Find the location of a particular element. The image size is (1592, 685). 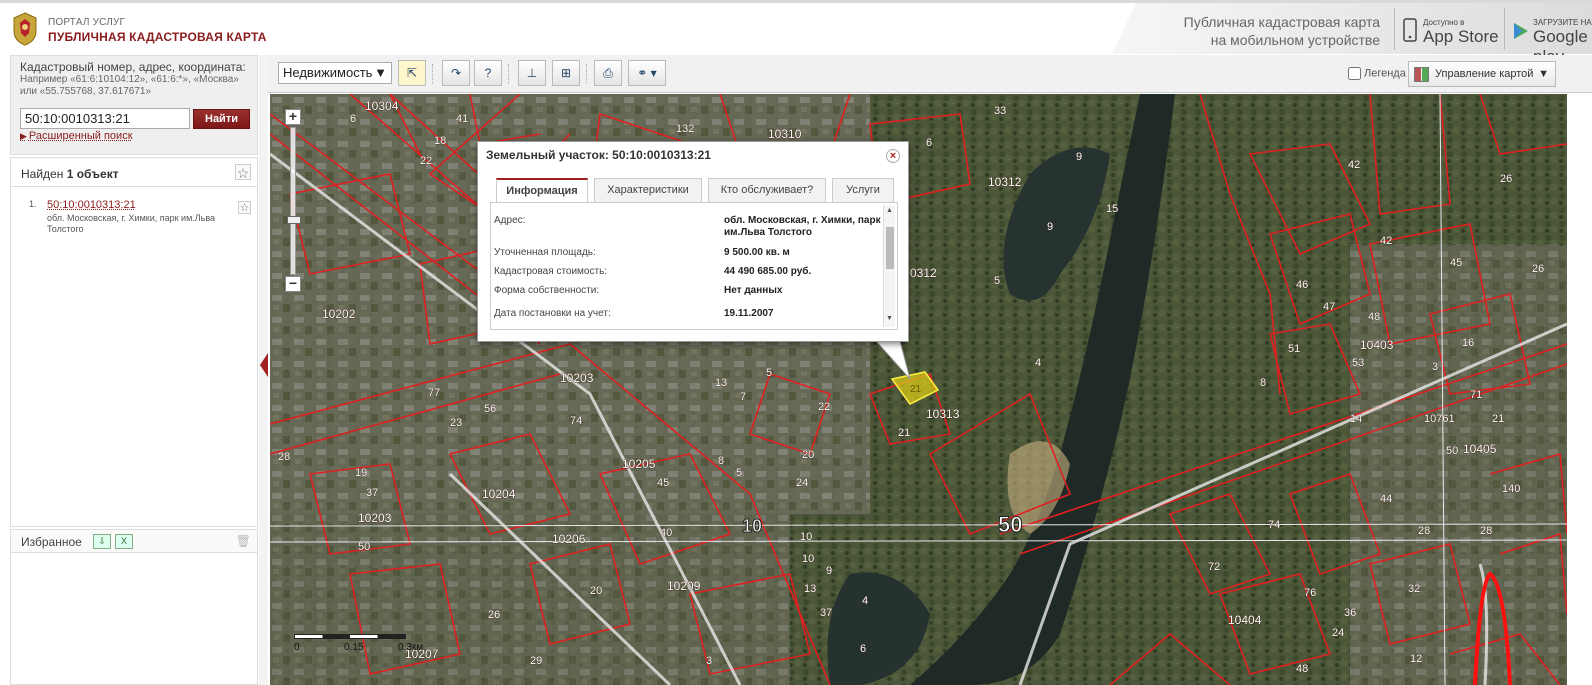

appstore-label: App Store is located at coordinates (1461, 36).